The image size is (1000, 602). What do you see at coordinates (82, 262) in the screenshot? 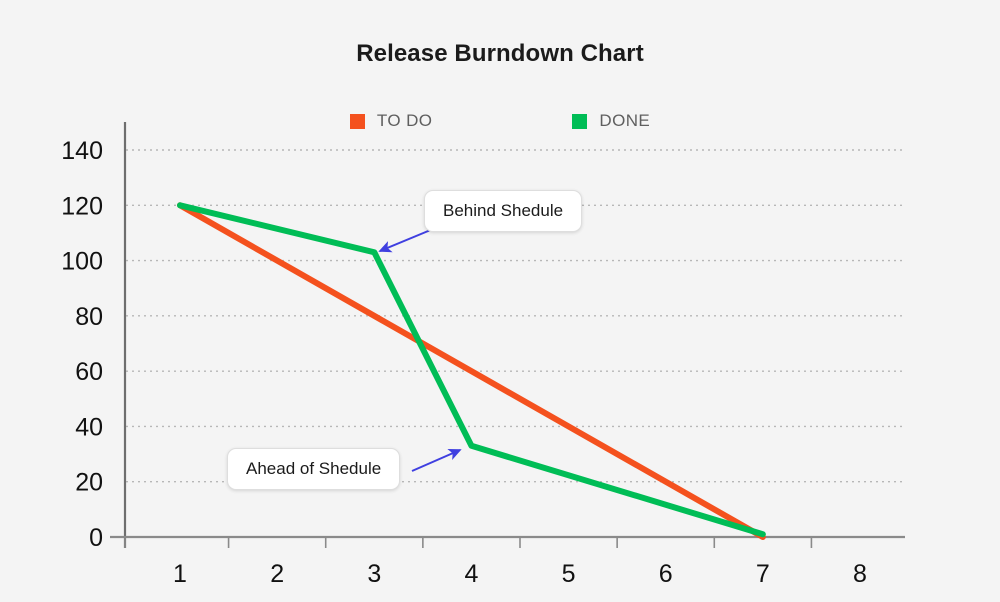
I see `y-axis-tick-label: 100` at bounding box center [82, 262].